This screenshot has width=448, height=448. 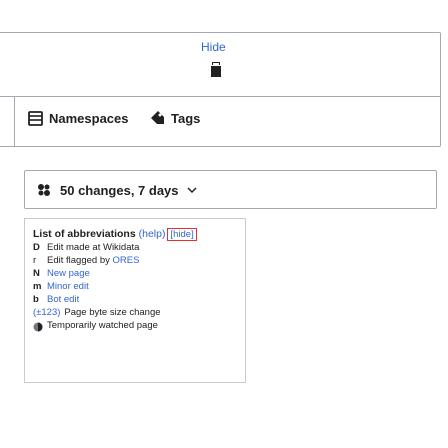 What do you see at coordinates (93, 261) in the screenshot?
I see `legend-desc: Edit flagged by ORES` at bounding box center [93, 261].